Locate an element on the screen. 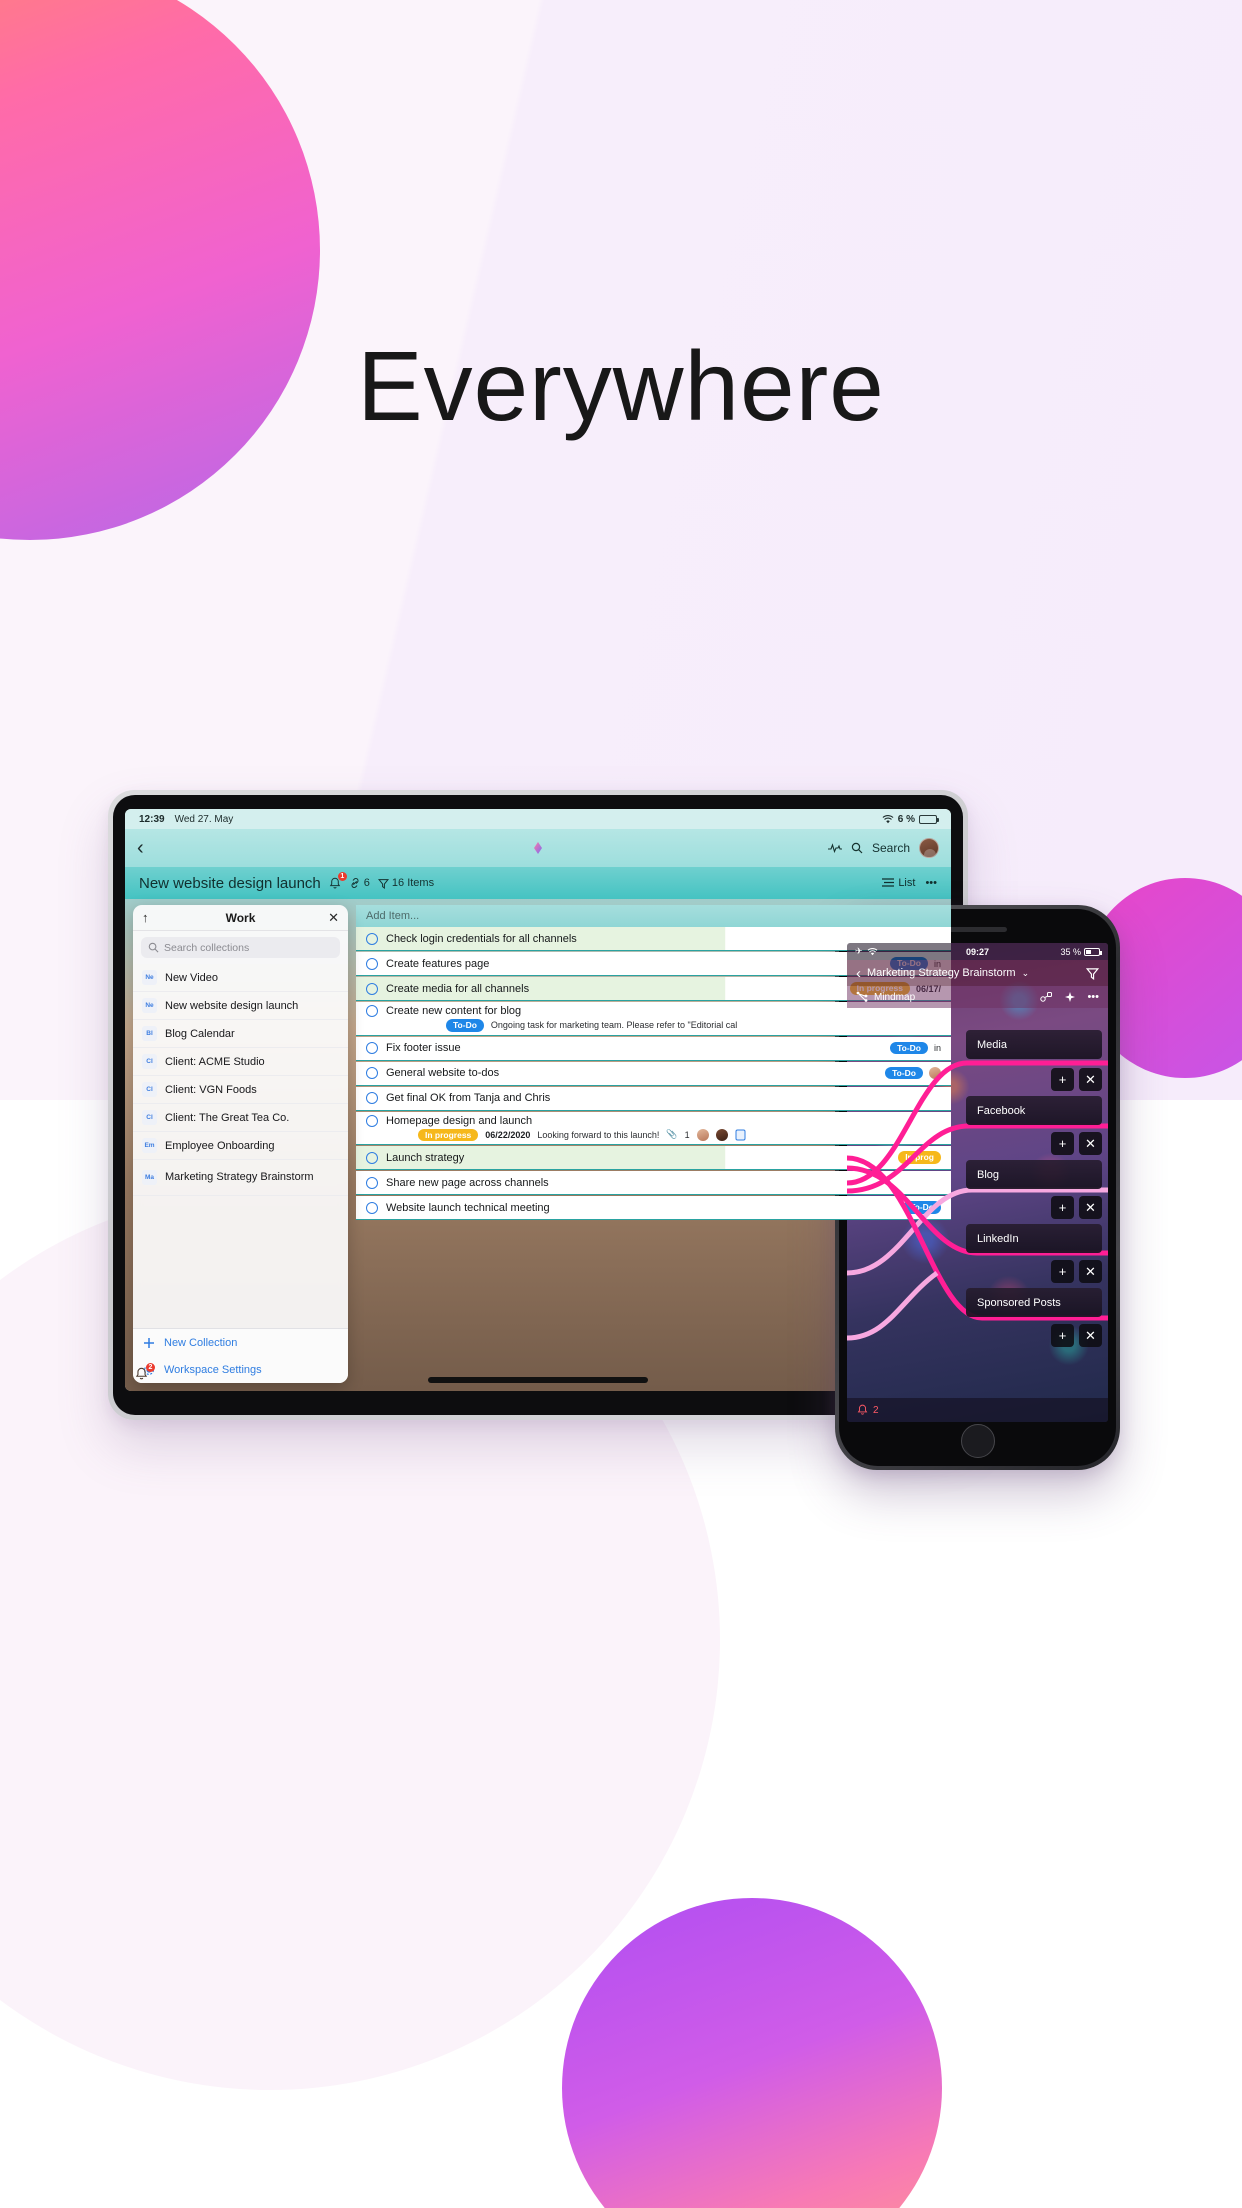  attachments-meta: 6 is located at coordinates (359, 883).